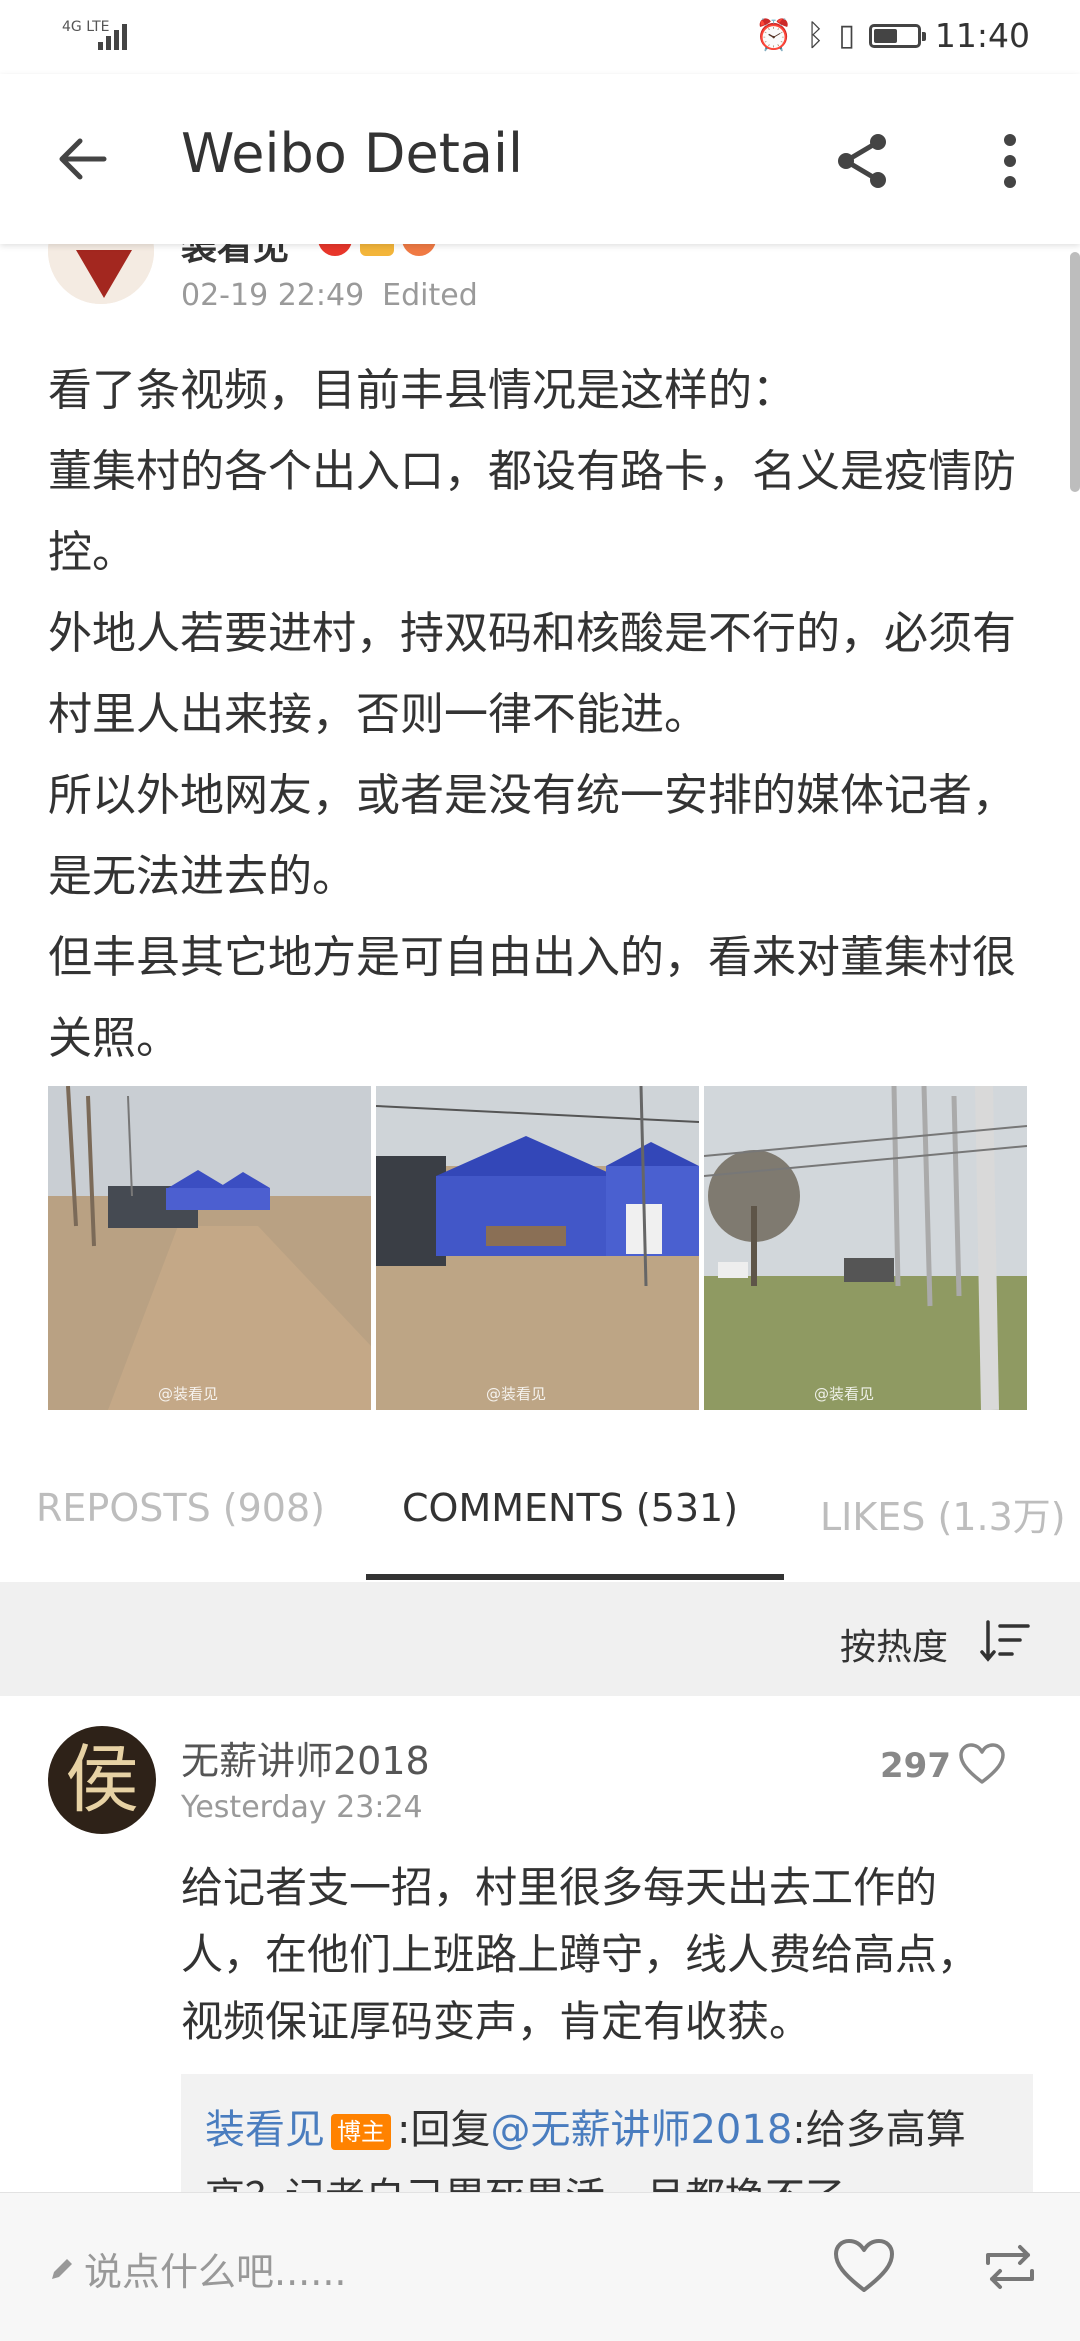 This screenshot has width=1080, height=2341. I want to click on tab-likes: LIKES (1.3万), so click(943, 1513).